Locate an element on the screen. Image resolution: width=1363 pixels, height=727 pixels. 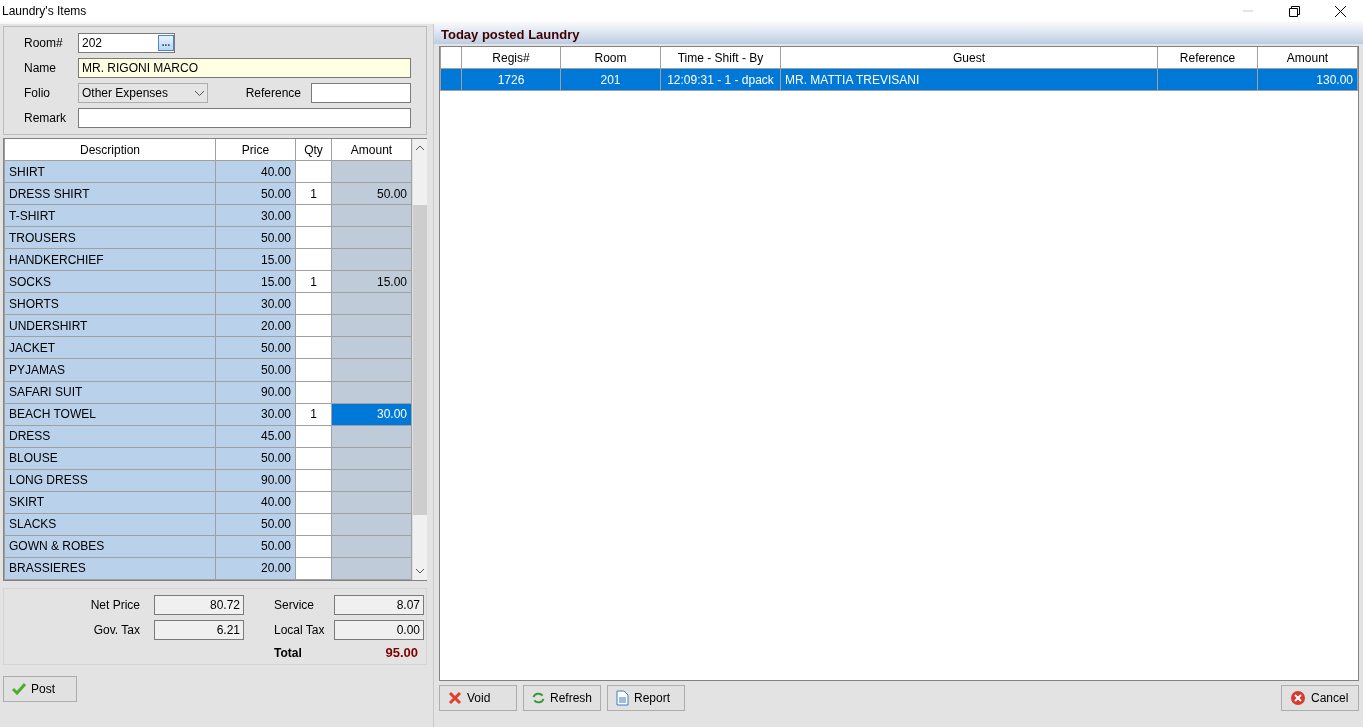
table-cell: BEACH TOWEL is located at coordinates (110, 414).